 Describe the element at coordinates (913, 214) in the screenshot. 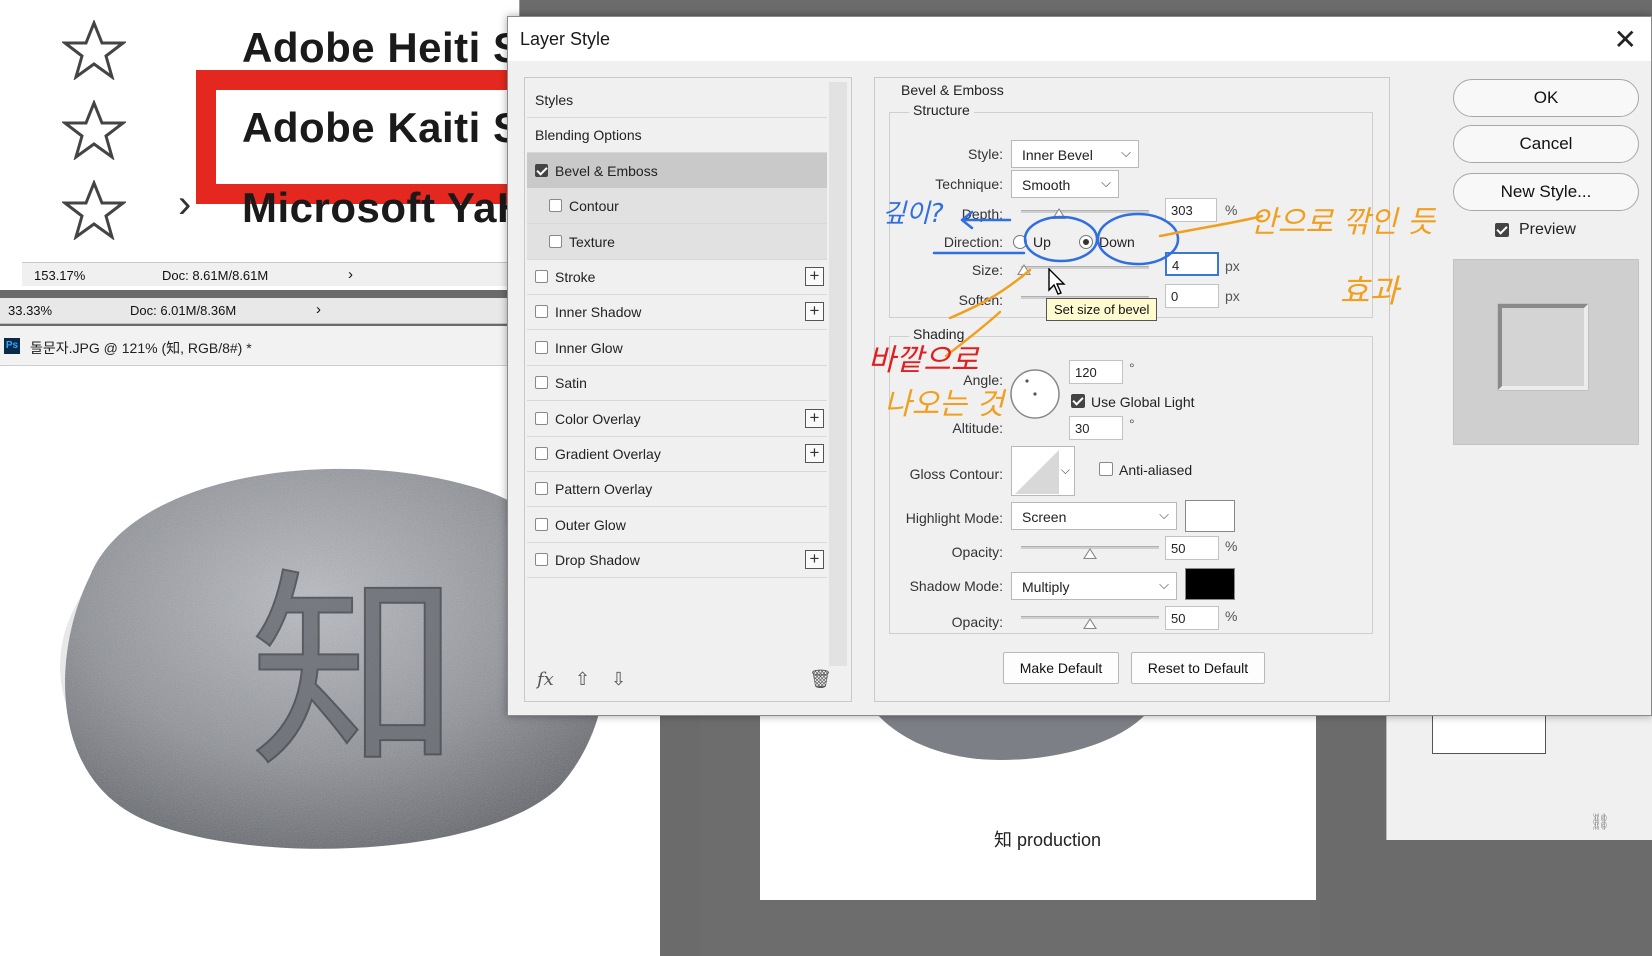

I see `annotation-depth-note: 깊이?` at that location.